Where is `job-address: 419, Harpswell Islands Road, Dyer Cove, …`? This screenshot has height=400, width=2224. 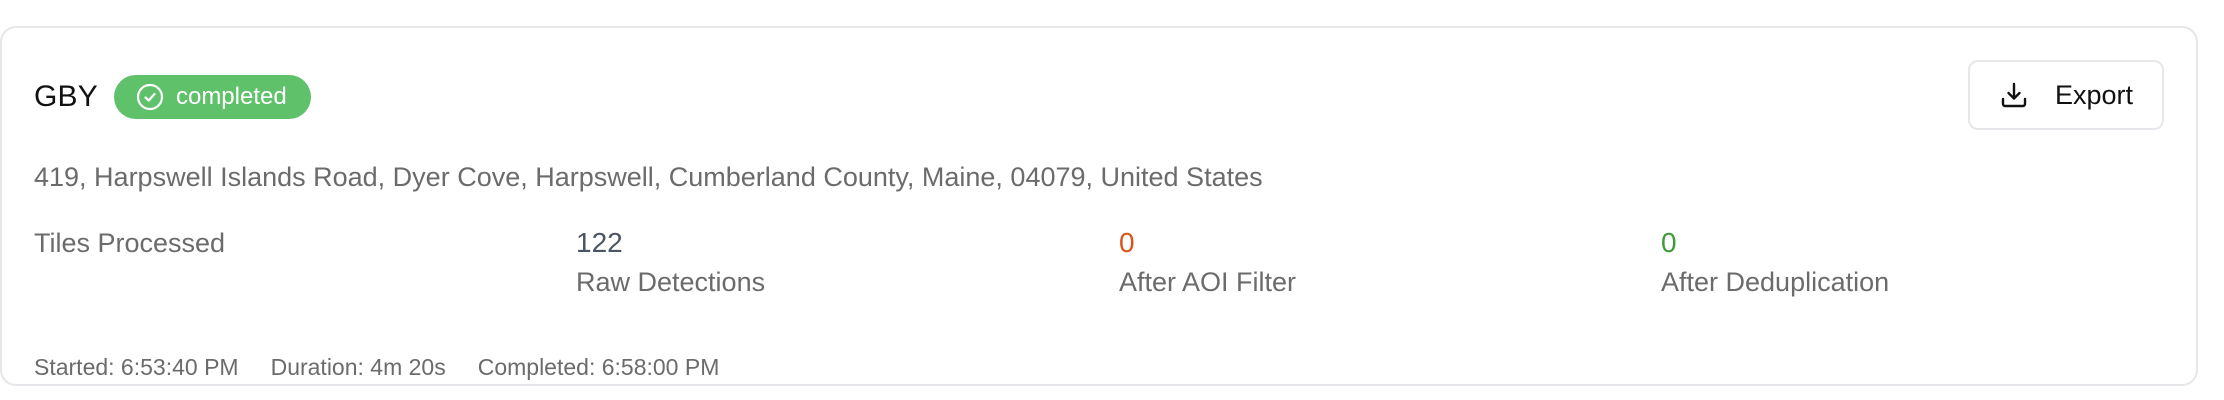 job-address: 419, Harpswell Islands Road, Dyer Cove, … is located at coordinates (648, 177).